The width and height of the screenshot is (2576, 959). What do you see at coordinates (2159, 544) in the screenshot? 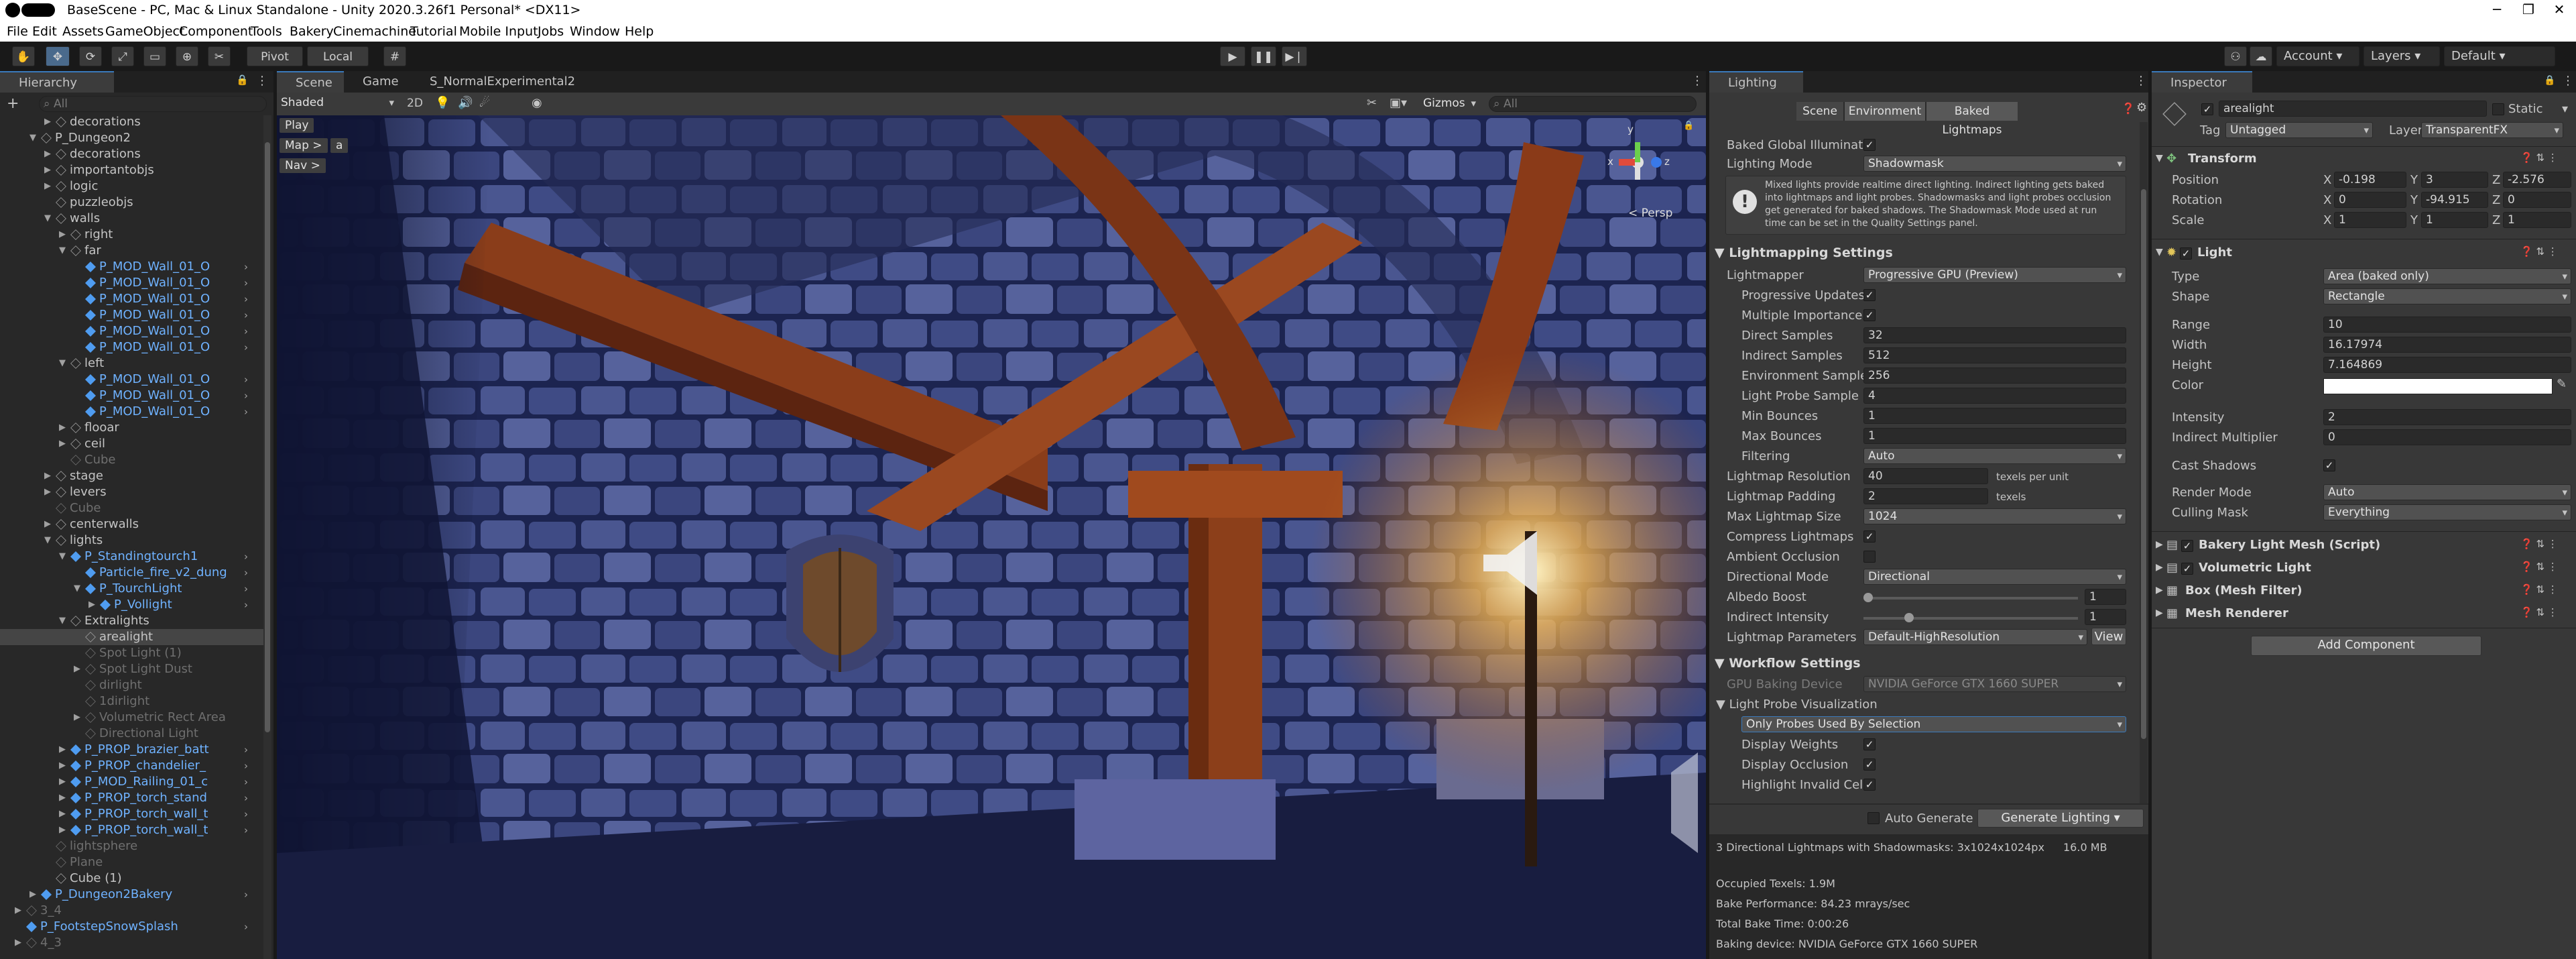
I see `bakery-foldout-icon: ▶` at bounding box center [2159, 544].